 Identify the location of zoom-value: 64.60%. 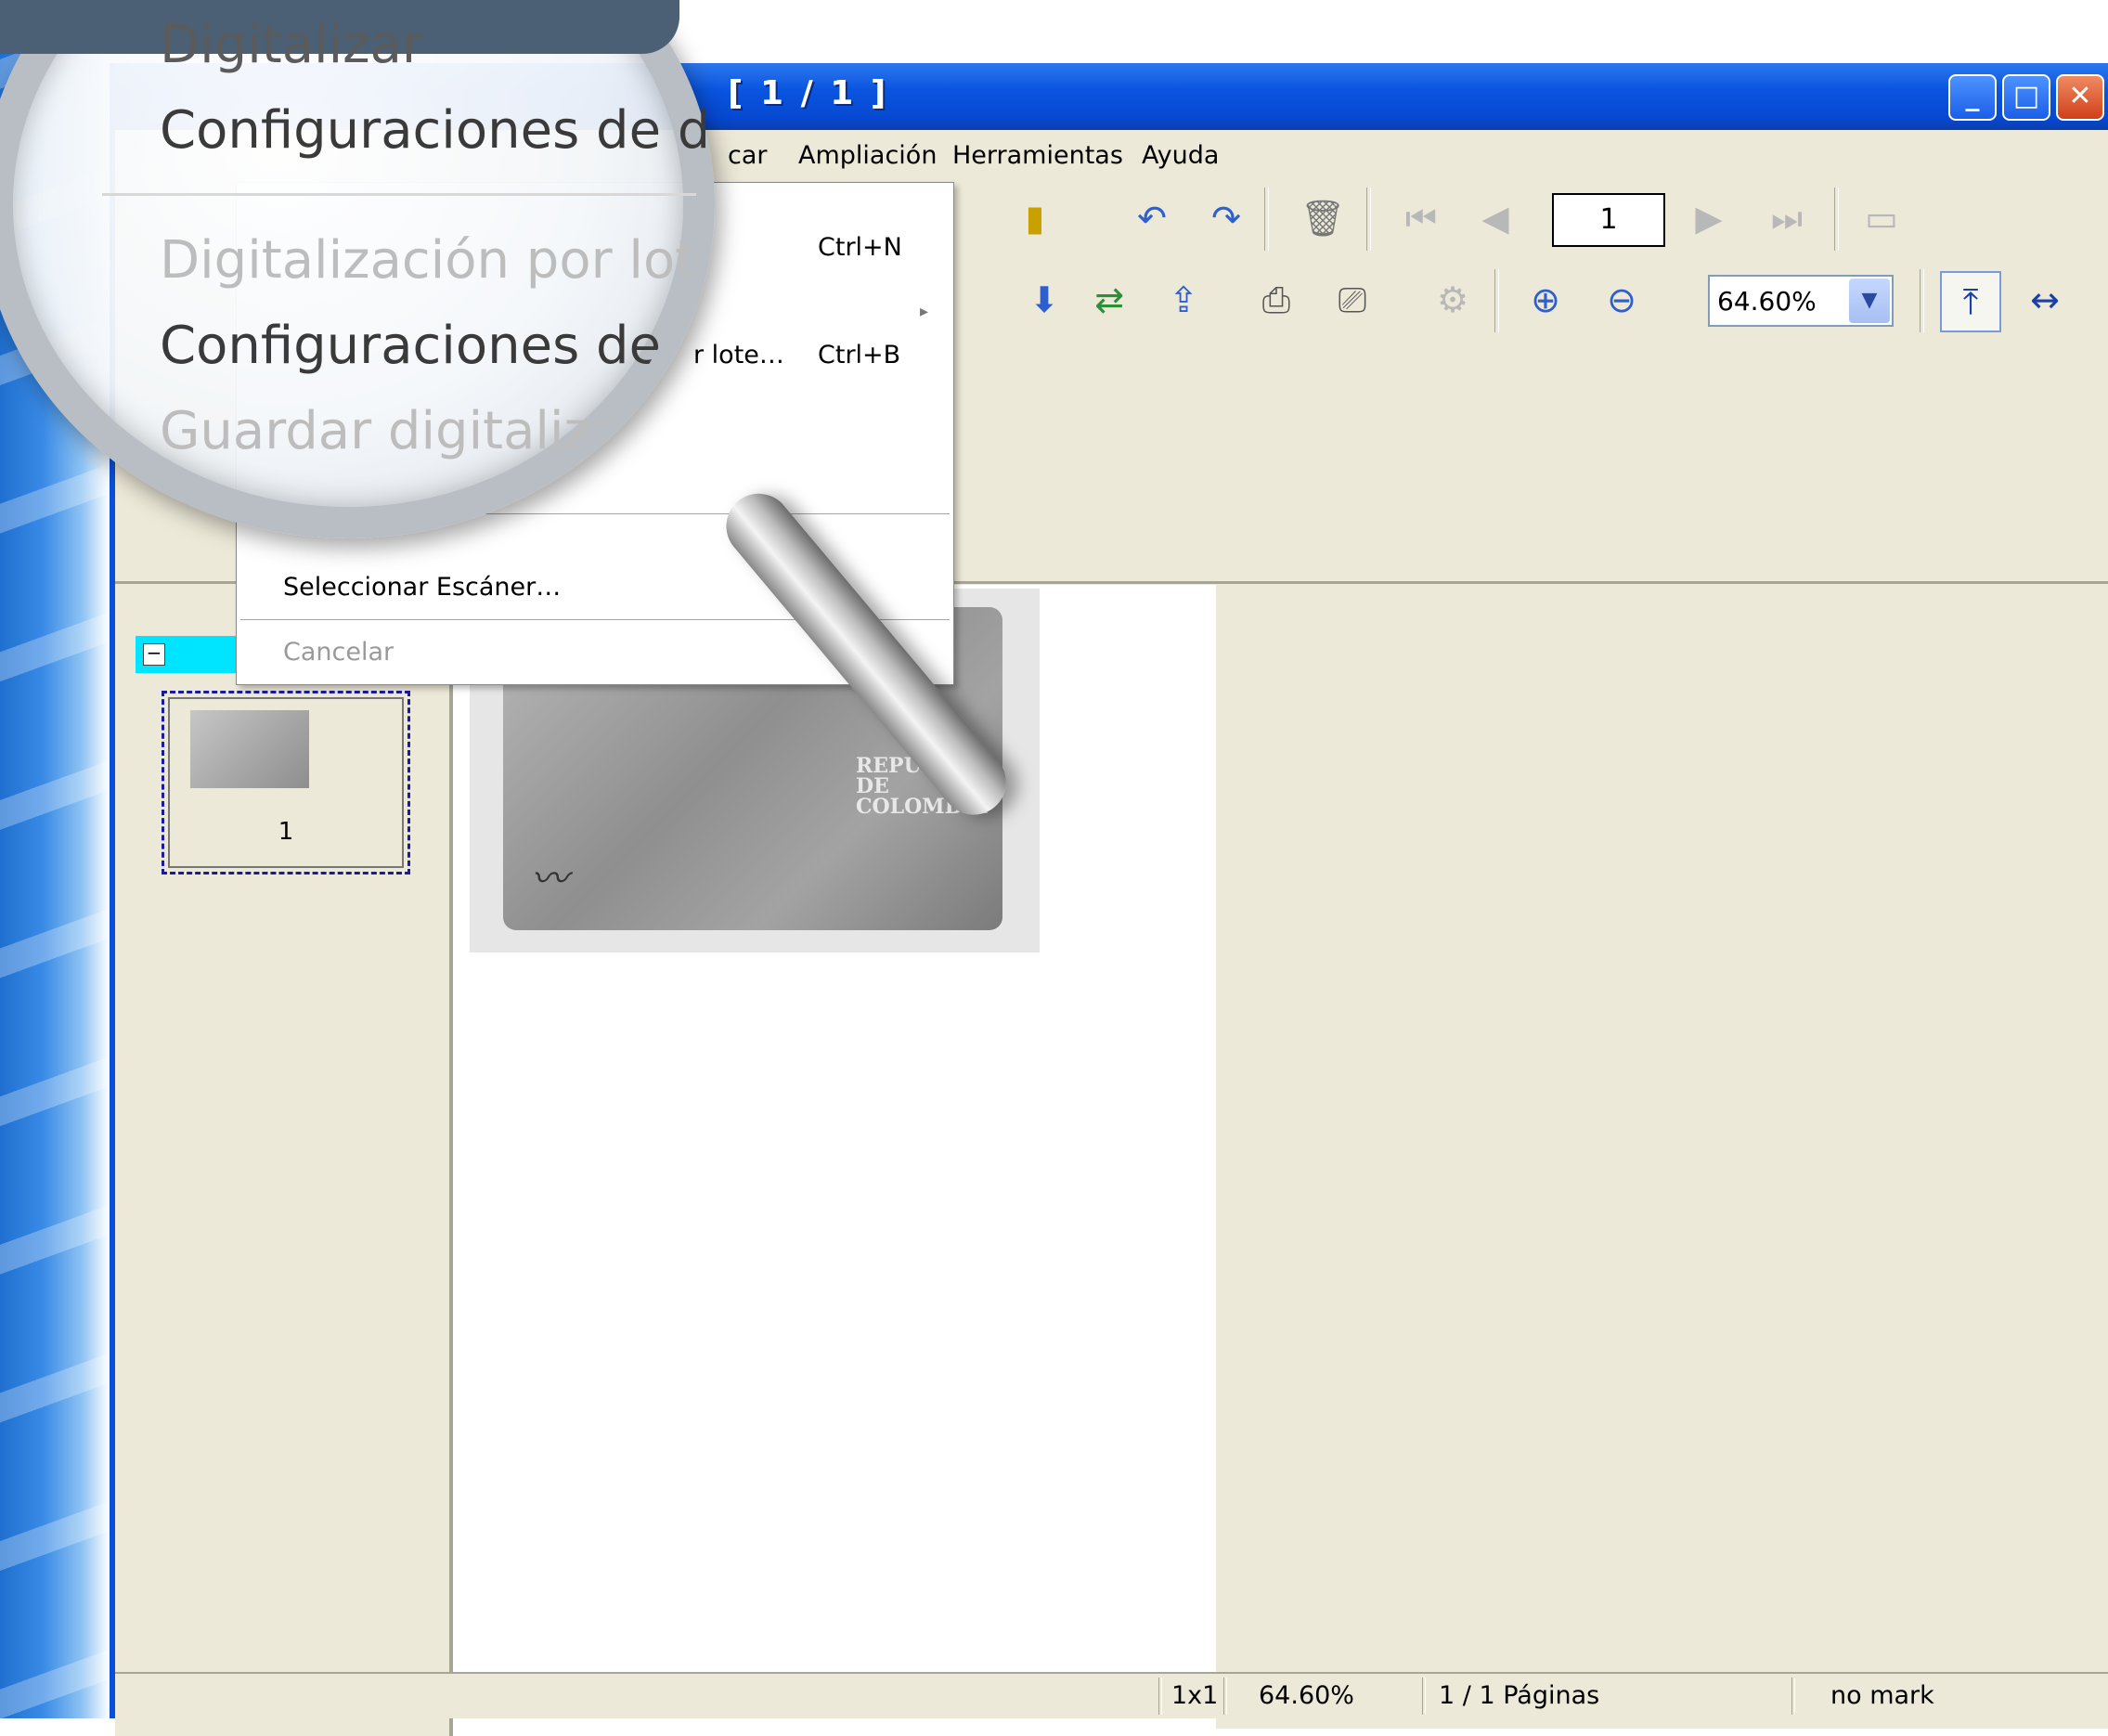
(1767, 301).